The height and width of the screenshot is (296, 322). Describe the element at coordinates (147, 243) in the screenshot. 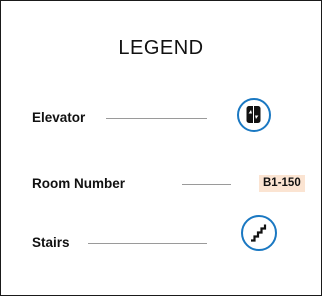

I see `leader-line-stairs` at that location.